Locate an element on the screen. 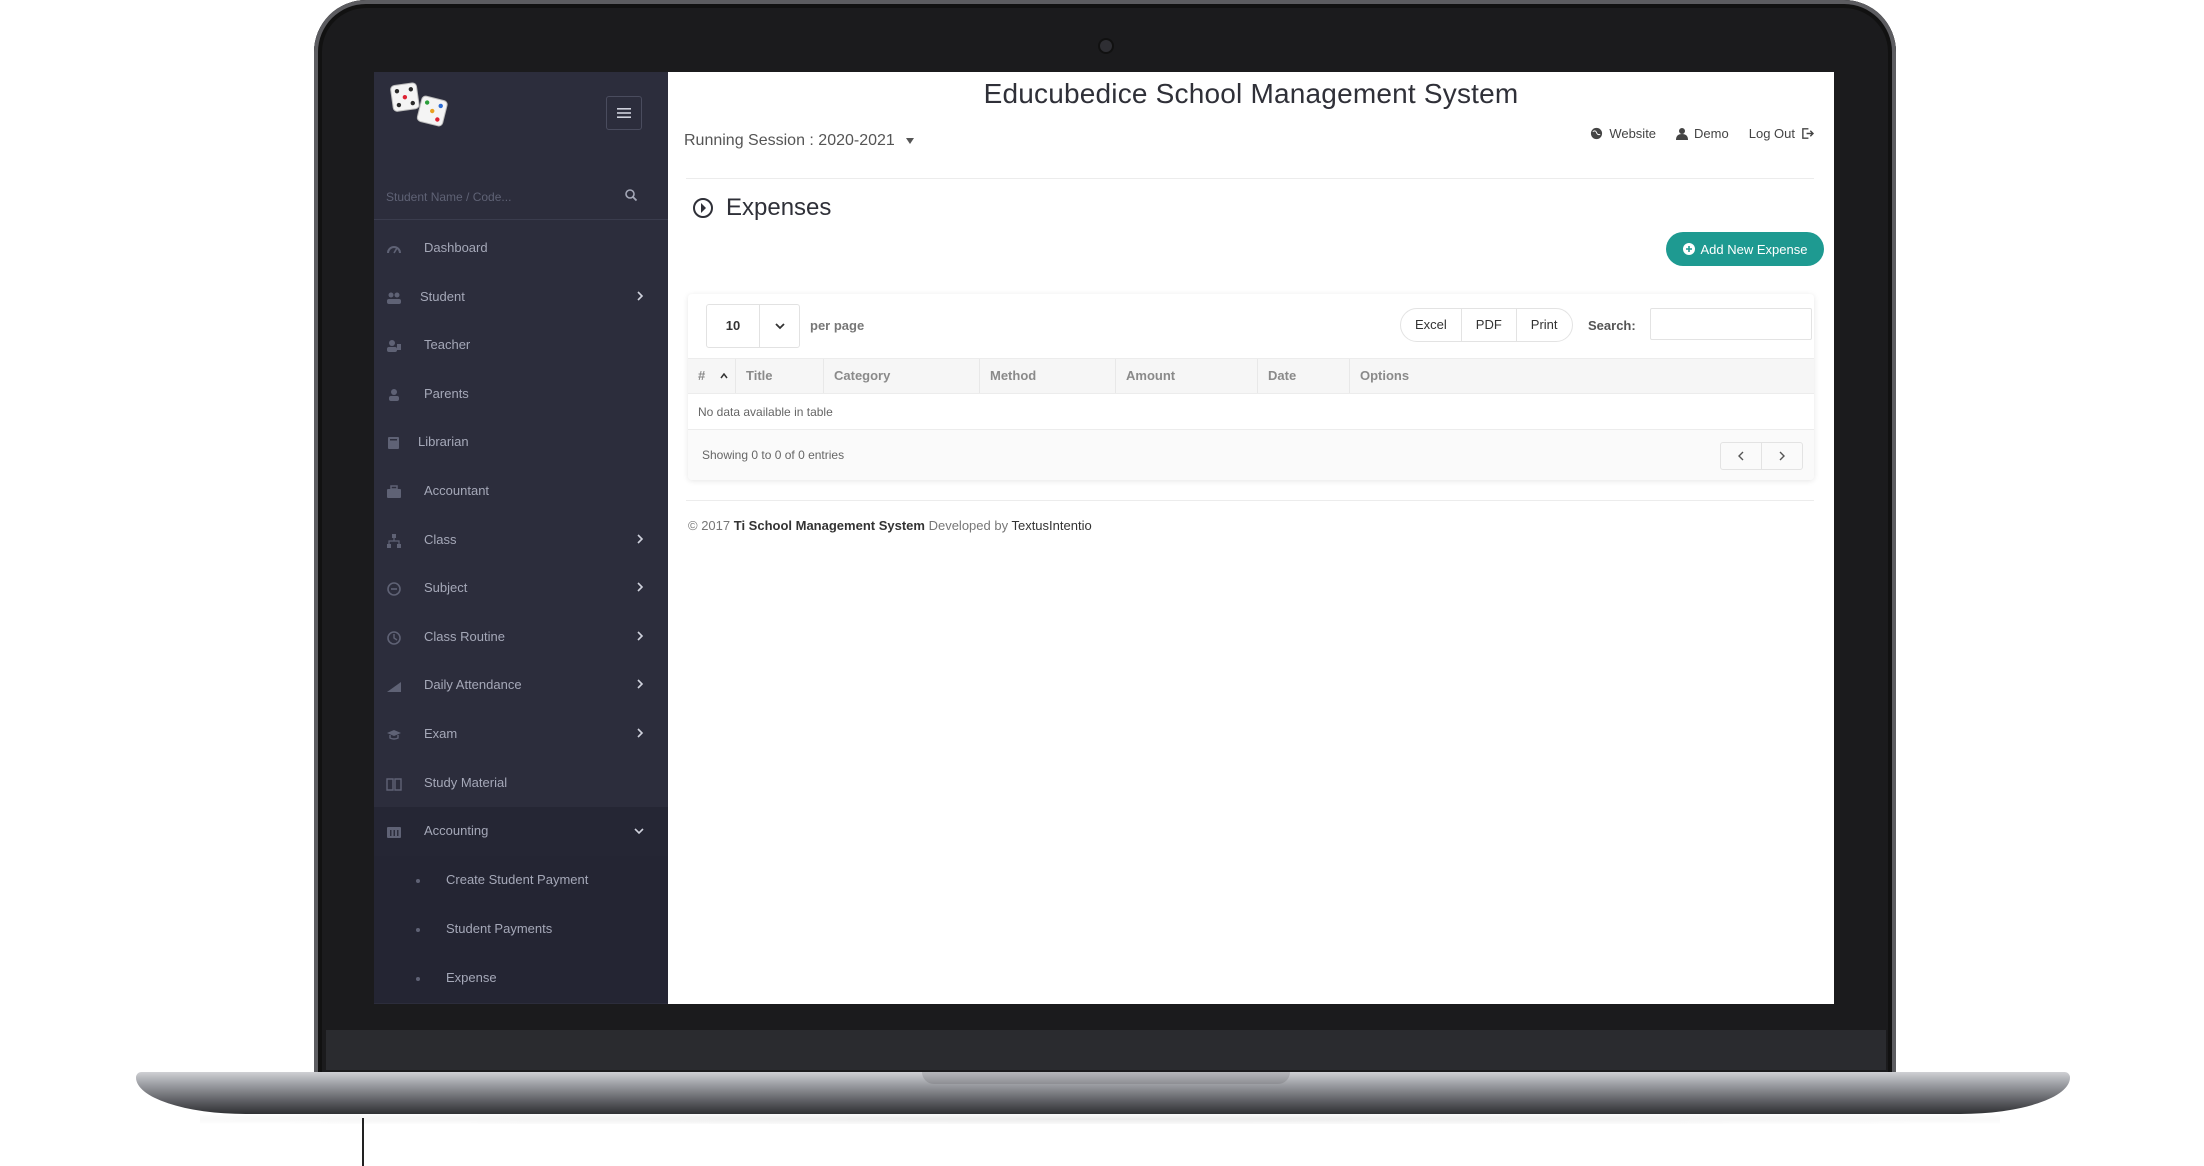 Image resolution: width=2204 pixels, height=1166 pixels. menu-toggle-button is located at coordinates (624, 113).